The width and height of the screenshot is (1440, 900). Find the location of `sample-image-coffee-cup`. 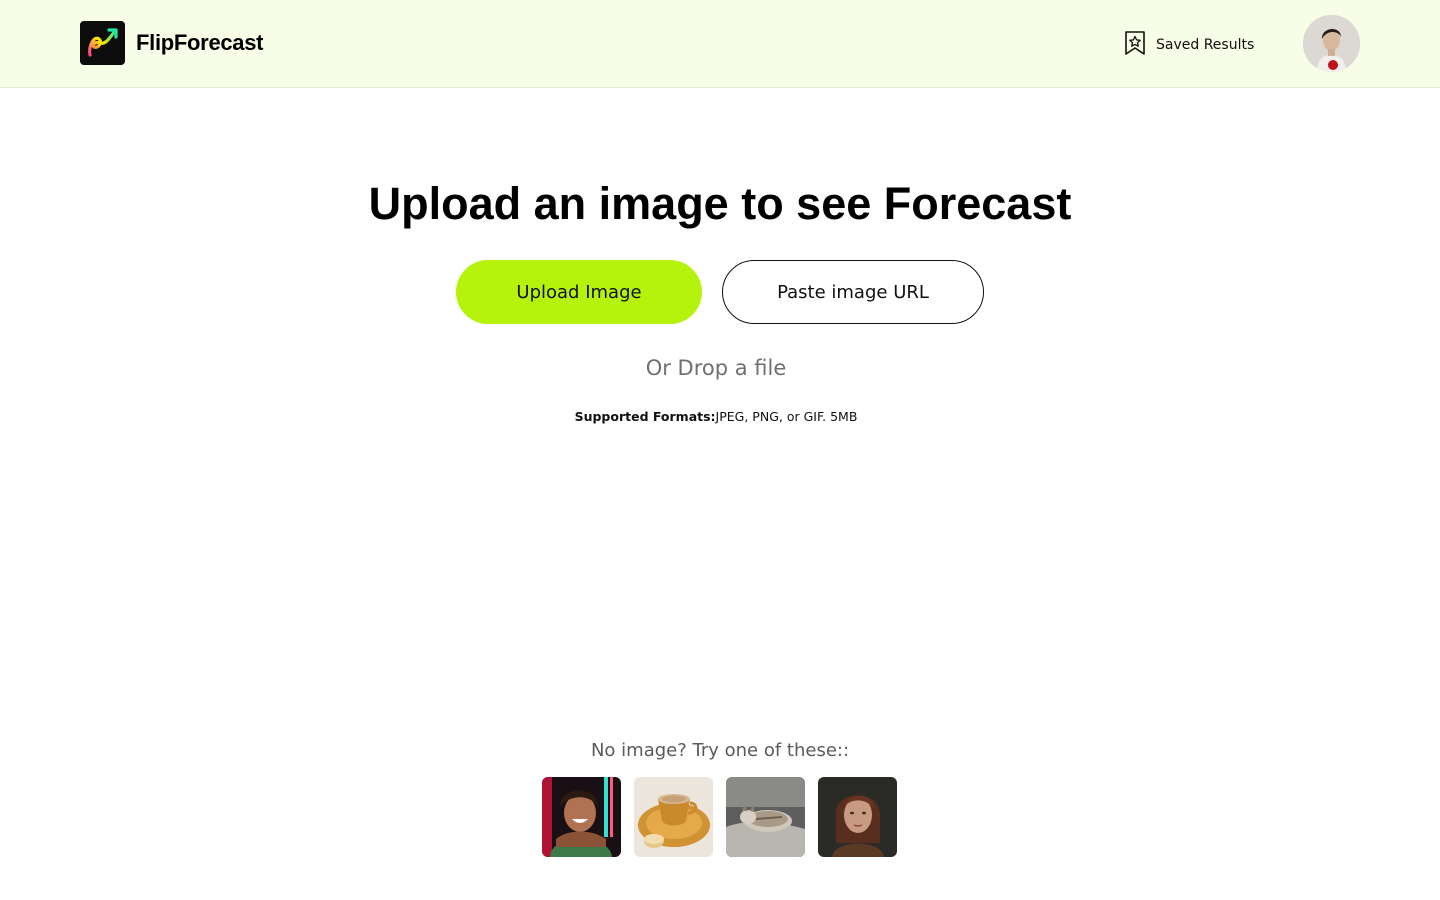

sample-image-coffee-cup is located at coordinates (673, 817).